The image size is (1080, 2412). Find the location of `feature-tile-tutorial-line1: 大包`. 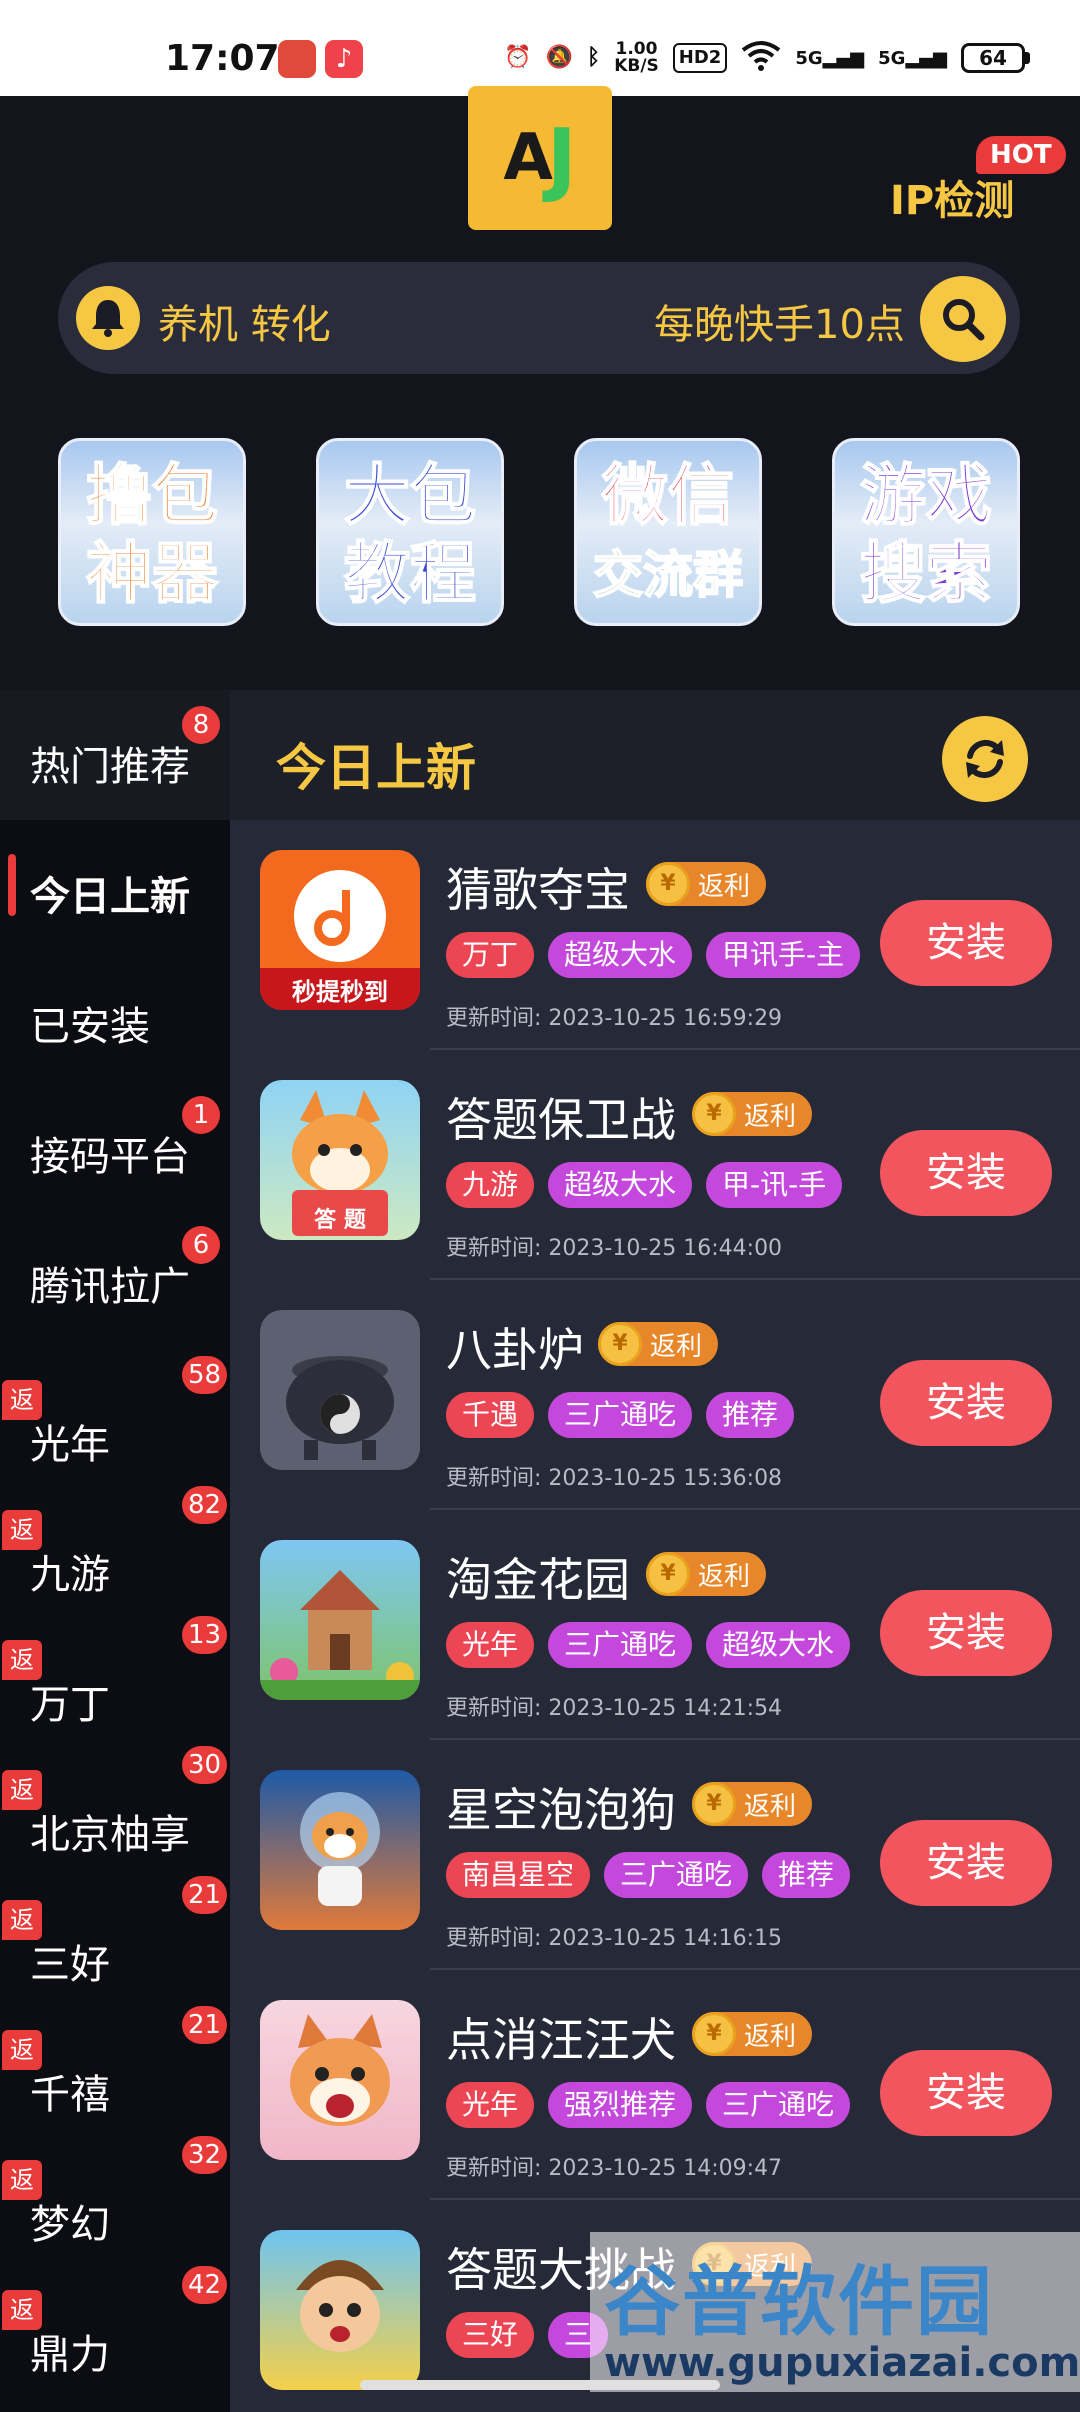

feature-tile-tutorial-line1: 大包 is located at coordinates (410, 495).